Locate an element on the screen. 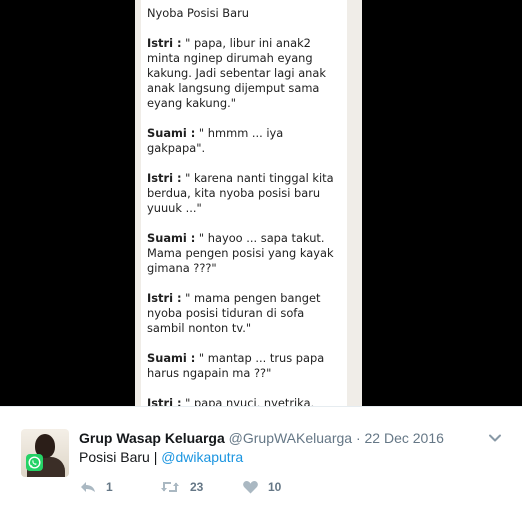  mention-link: @dwikaputra is located at coordinates (202, 457).